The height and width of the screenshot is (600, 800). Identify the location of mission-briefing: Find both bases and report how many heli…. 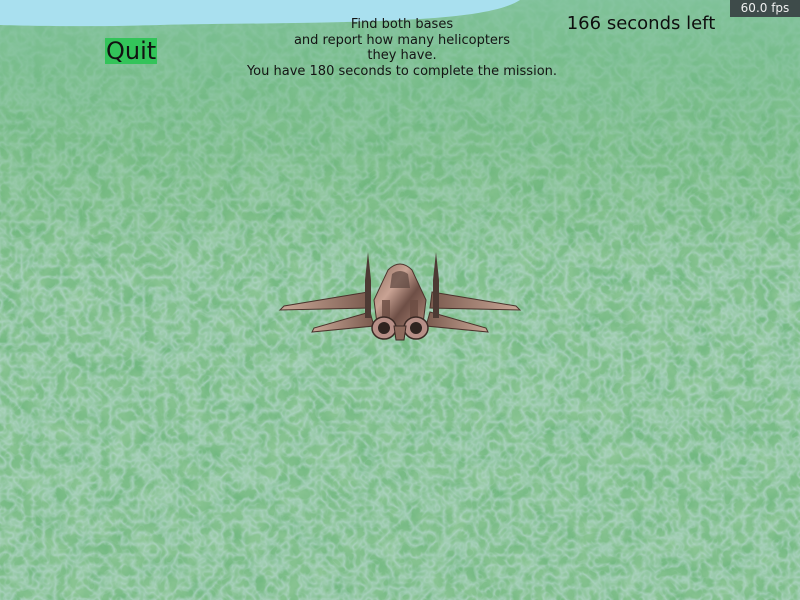
(402, 48).